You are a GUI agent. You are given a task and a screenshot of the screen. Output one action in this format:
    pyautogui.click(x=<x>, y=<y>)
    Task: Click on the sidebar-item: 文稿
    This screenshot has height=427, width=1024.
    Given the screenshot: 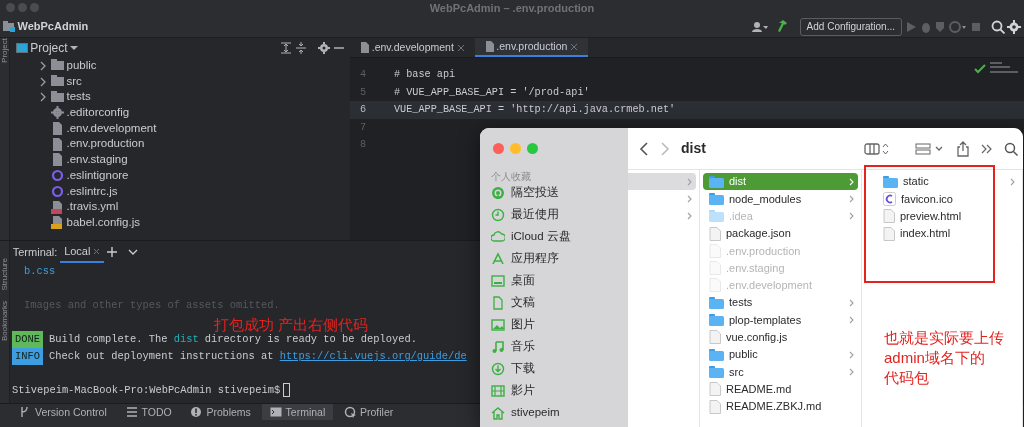 What is the action you would take?
    pyautogui.click(x=554, y=303)
    